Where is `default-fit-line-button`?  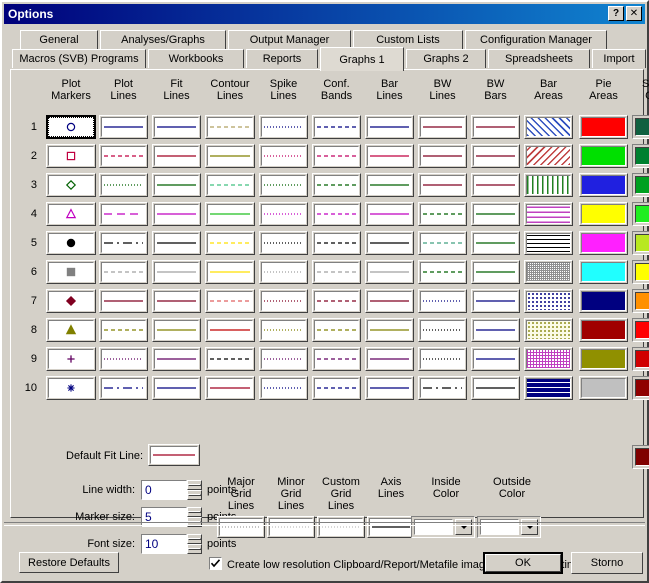
default-fit-line-button is located at coordinates (174, 455).